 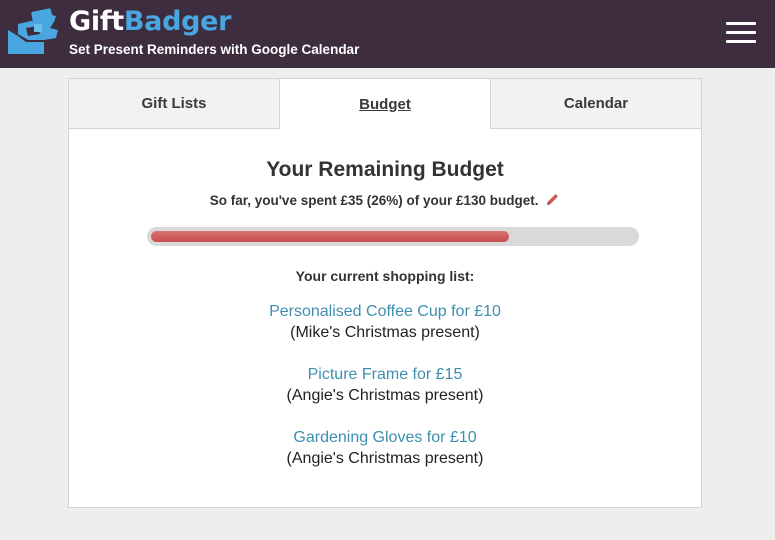 I want to click on gift-hand-logo-icon, so click(x=33, y=32).